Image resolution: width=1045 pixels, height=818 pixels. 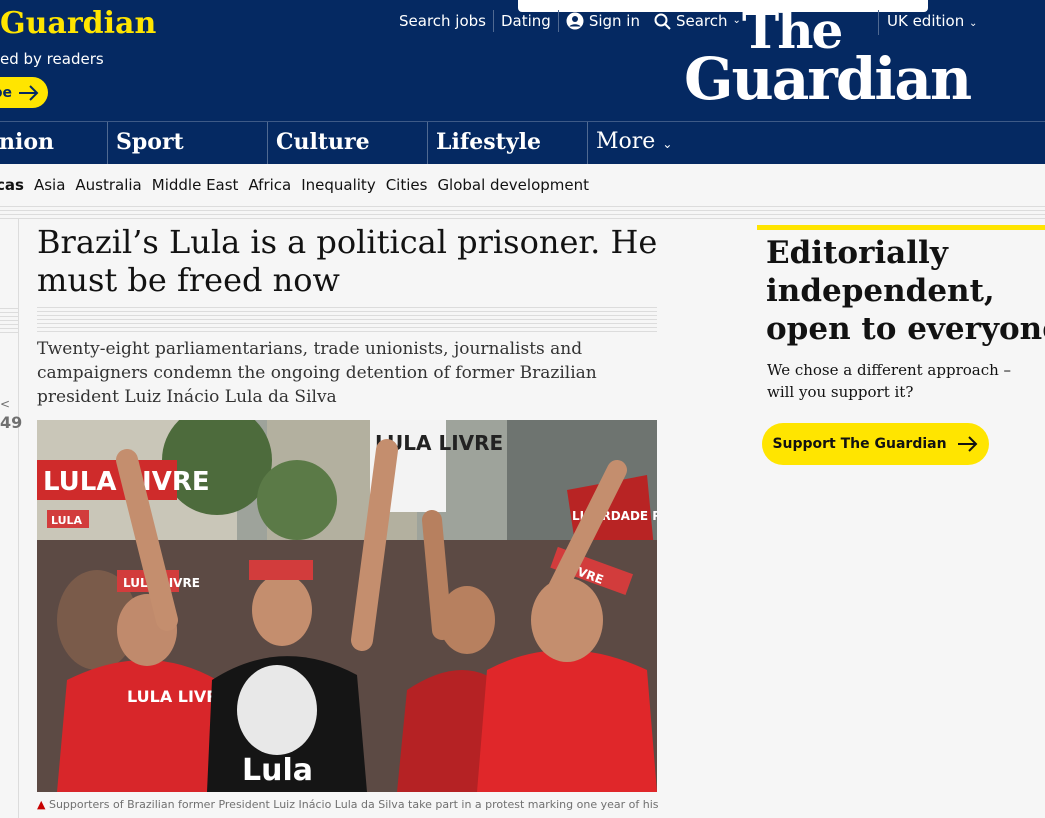 I want to click on pillar-sport: Sport, so click(x=145, y=143).